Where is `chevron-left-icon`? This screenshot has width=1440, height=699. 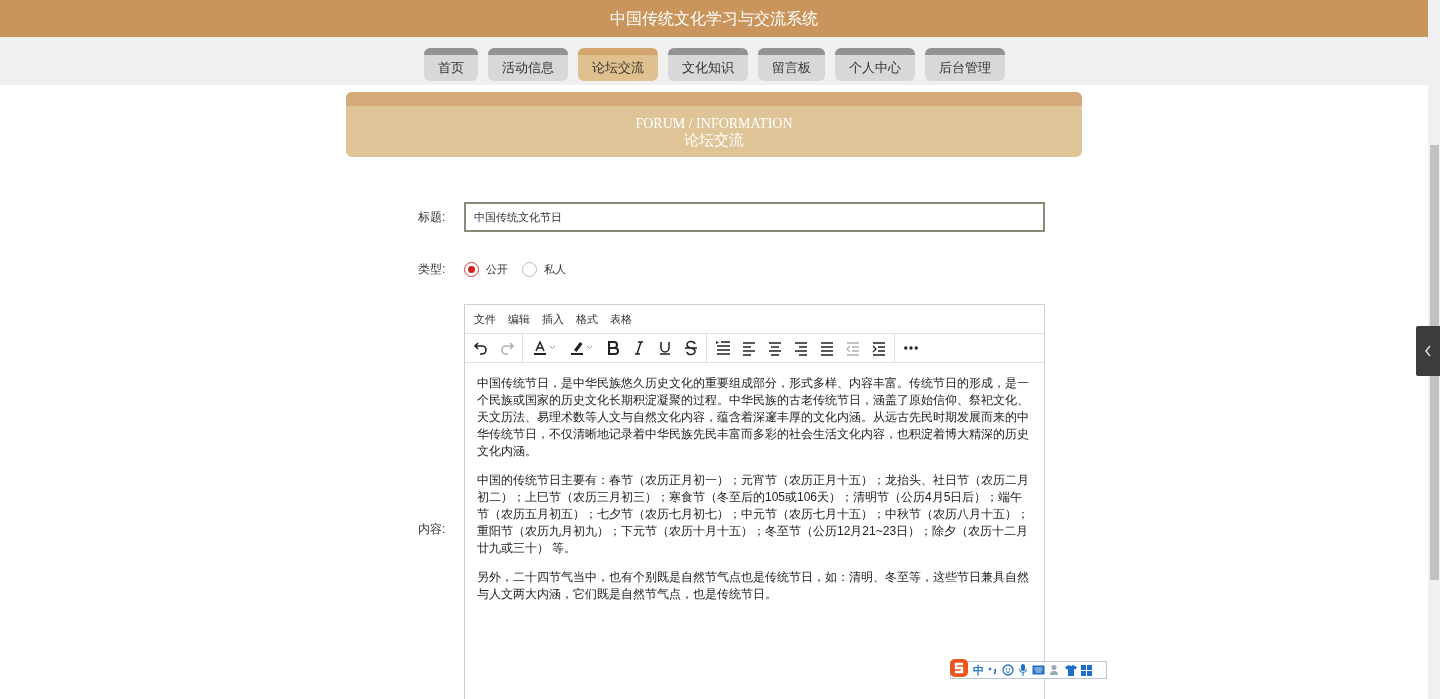 chevron-left-icon is located at coordinates (1428, 351).